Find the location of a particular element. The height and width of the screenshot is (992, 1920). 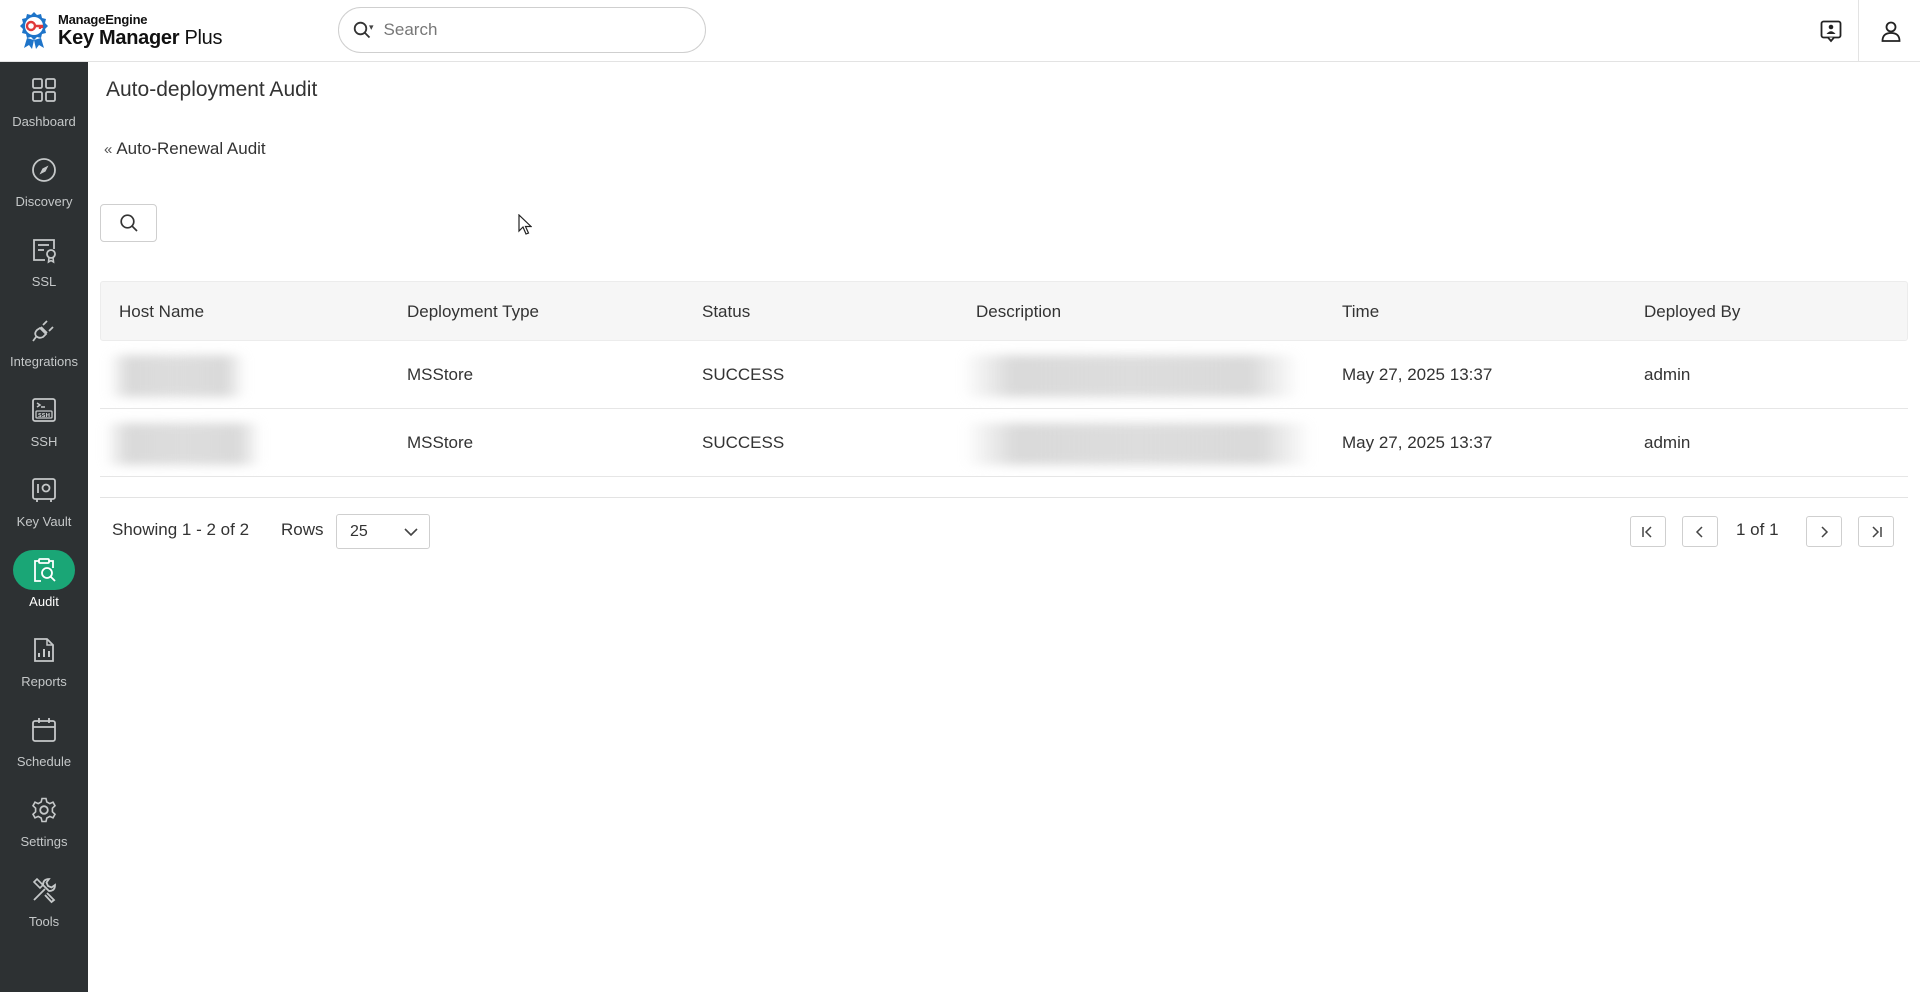

feedback-button is located at coordinates (1831, 31).